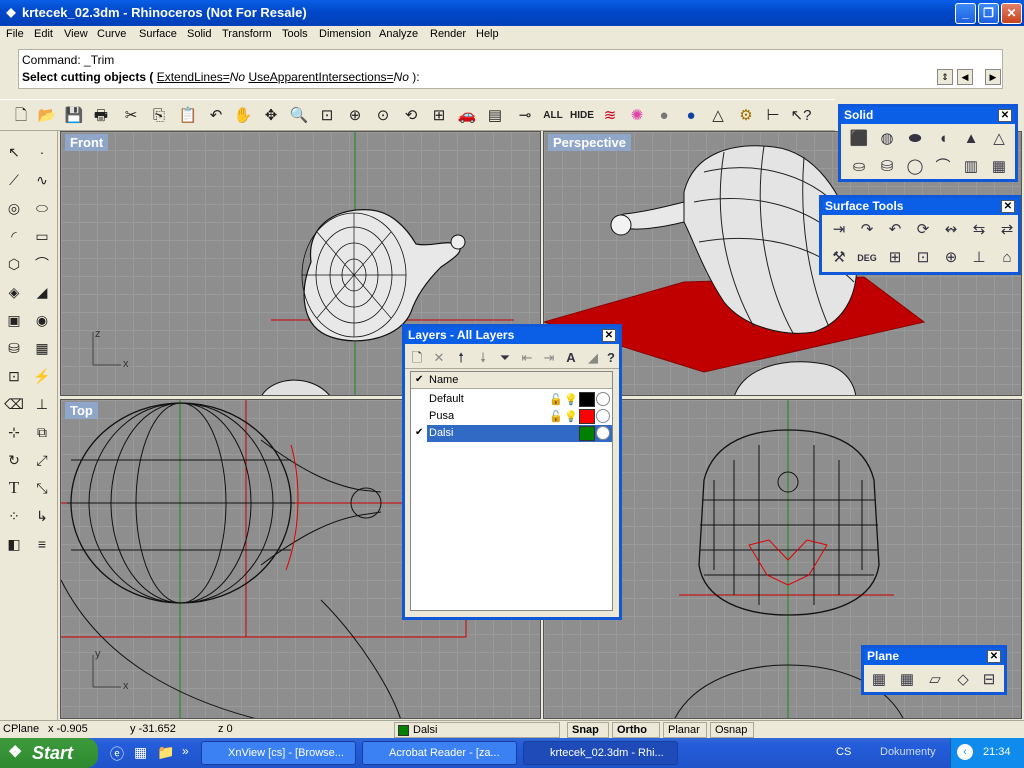  I want to click on light-cone-icon: △, so click(718, 116).